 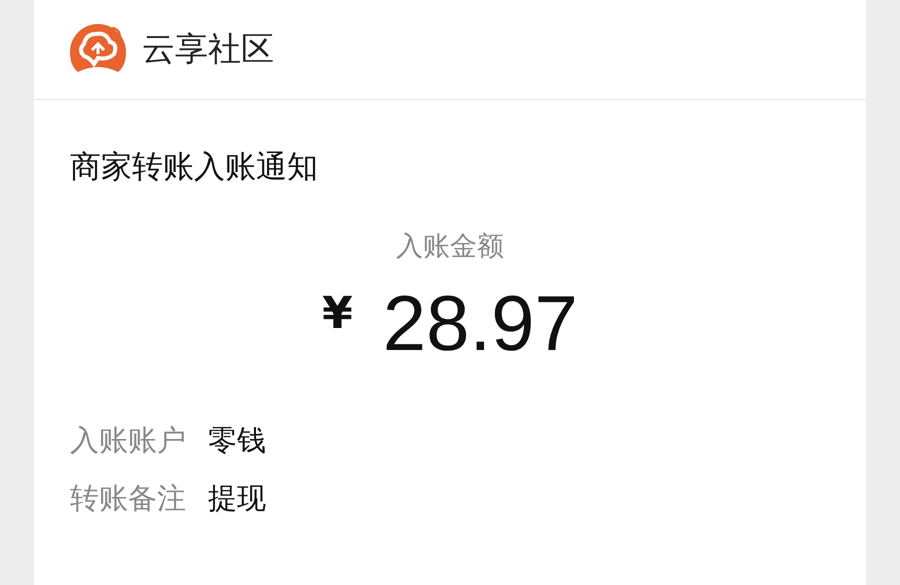 I want to click on detail-label: 入账账户, so click(x=128, y=440).